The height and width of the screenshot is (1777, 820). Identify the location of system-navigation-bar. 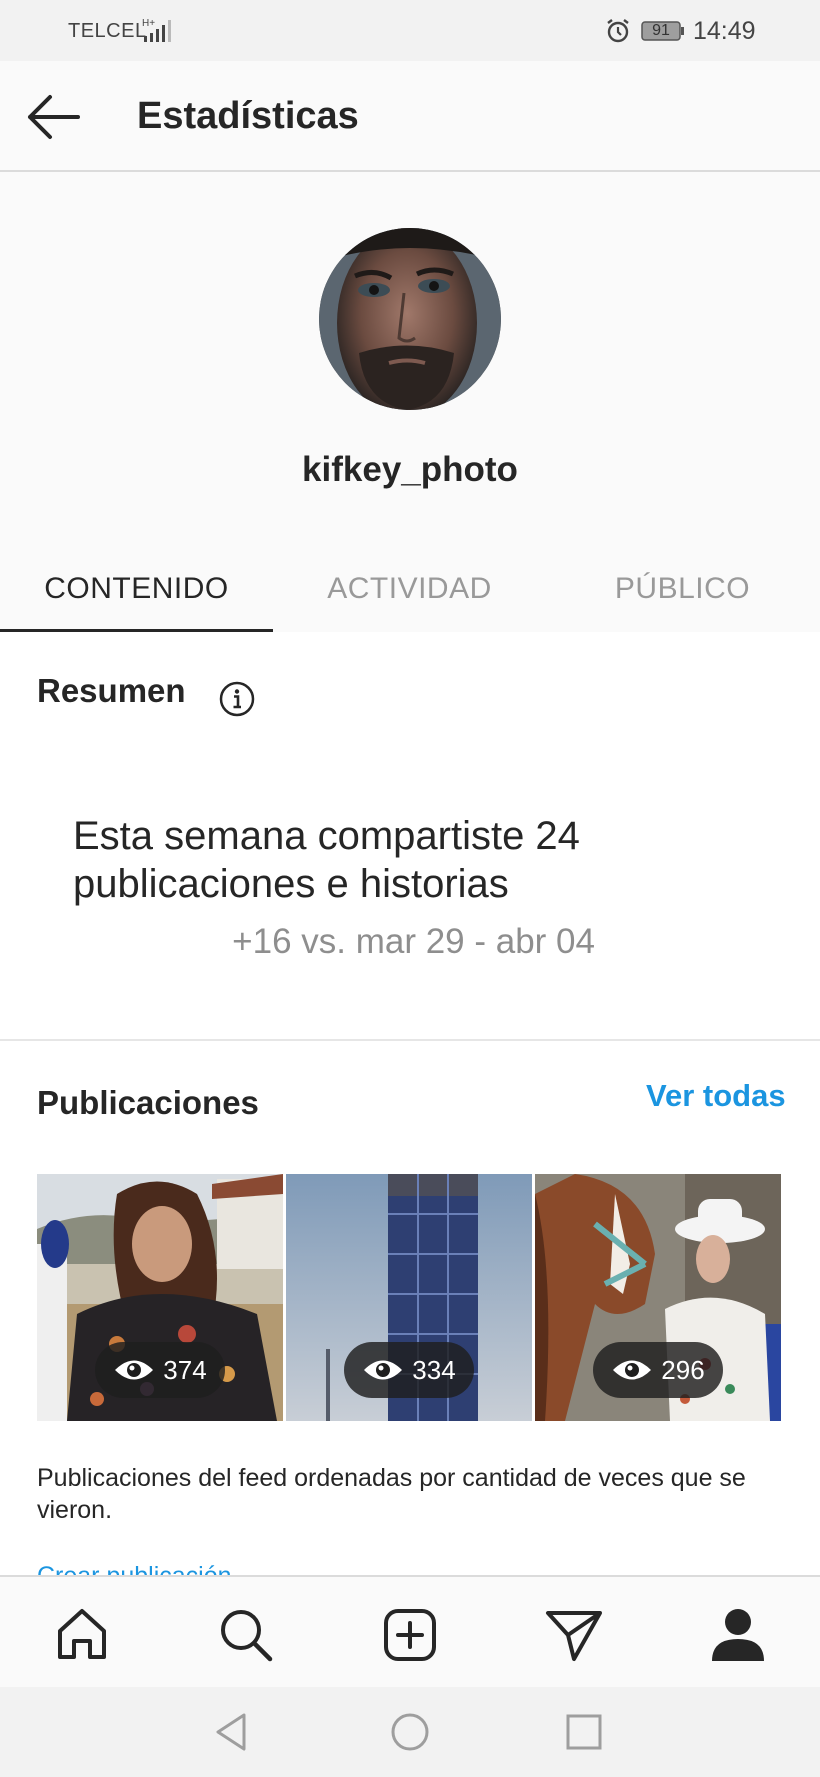
(410, 1732).